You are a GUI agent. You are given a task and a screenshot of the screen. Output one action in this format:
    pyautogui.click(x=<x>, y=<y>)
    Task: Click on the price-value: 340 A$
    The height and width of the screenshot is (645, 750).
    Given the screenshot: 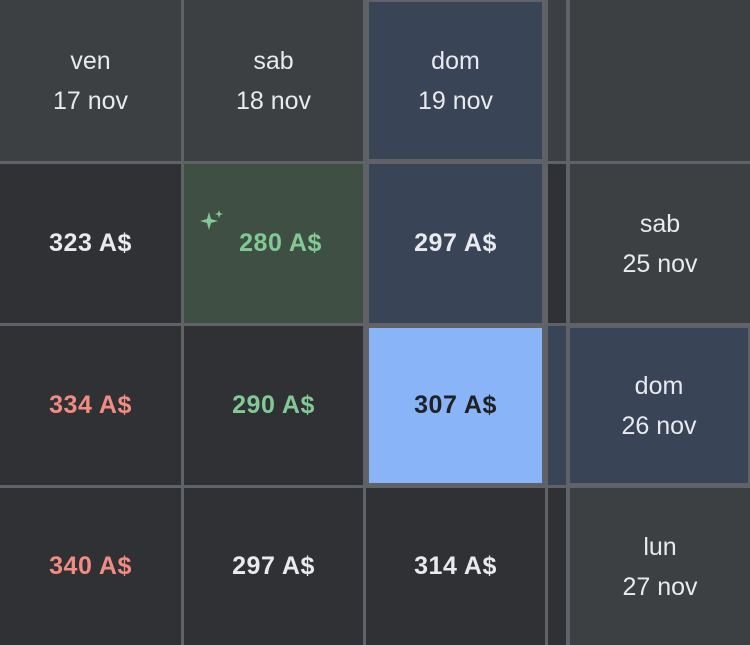 What is the action you would take?
    pyautogui.click(x=90, y=566)
    